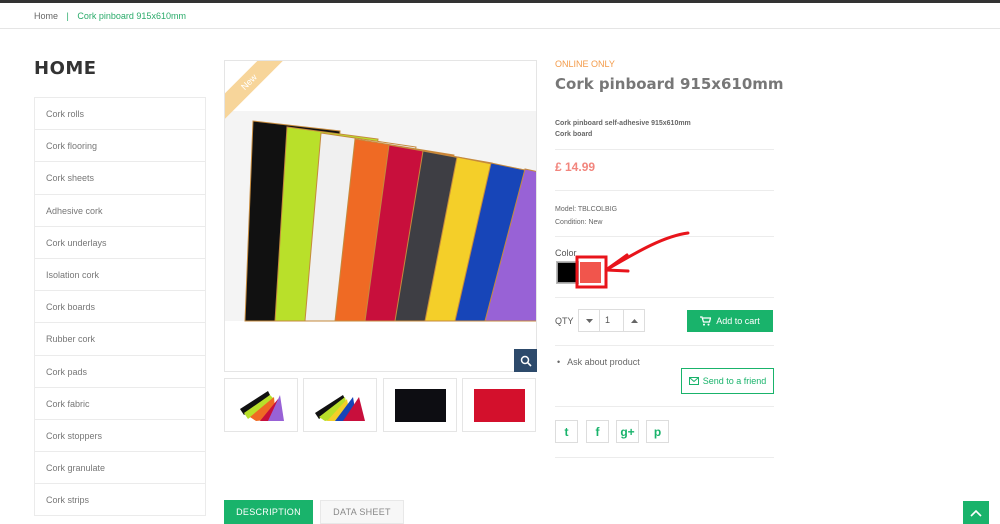 The image size is (1000, 524). Describe the element at coordinates (590, 272) in the screenshot. I see `color-swatch-red` at that location.